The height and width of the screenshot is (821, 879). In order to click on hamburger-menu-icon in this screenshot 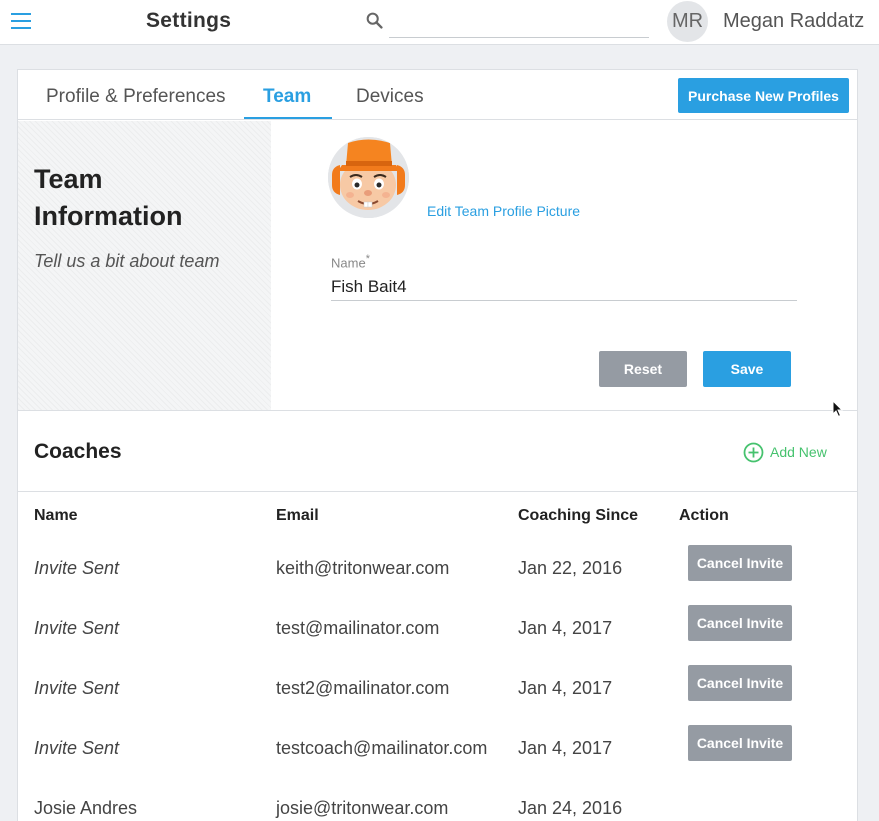, I will do `click(21, 21)`.